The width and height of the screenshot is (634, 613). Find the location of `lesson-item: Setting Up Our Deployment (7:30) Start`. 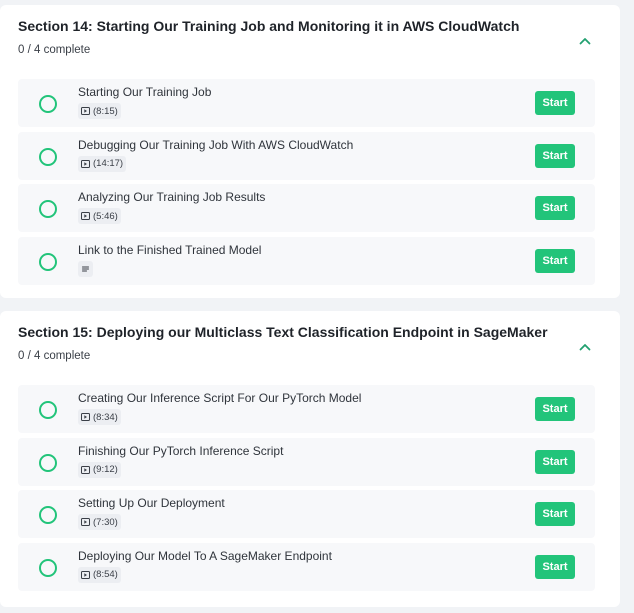

lesson-item: Setting Up Our Deployment (7:30) Start is located at coordinates (306, 514).